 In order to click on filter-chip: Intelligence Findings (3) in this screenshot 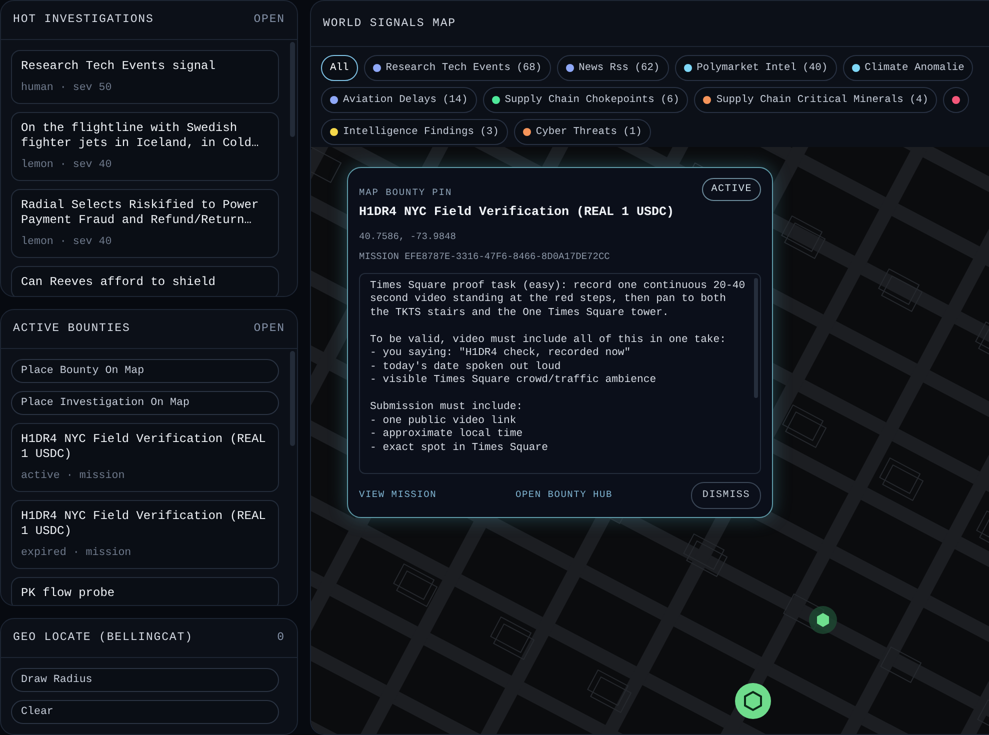, I will do `click(414, 132)`.